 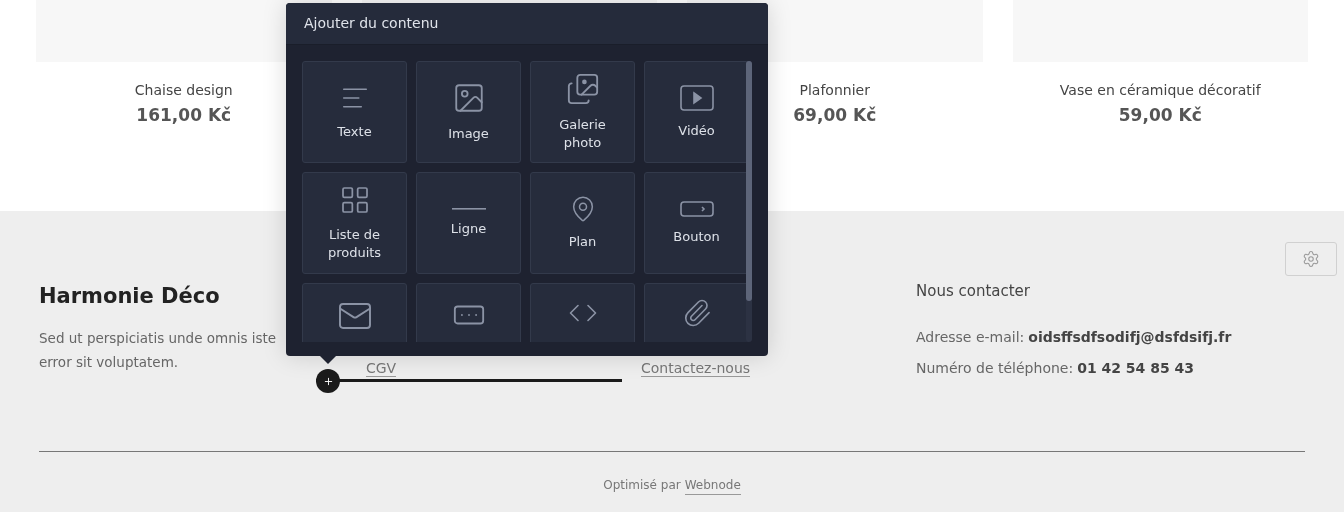 What do you see at coordinates (468, 209) in the screenshot?
I see `line-icon` at bounding box center [468, 209].